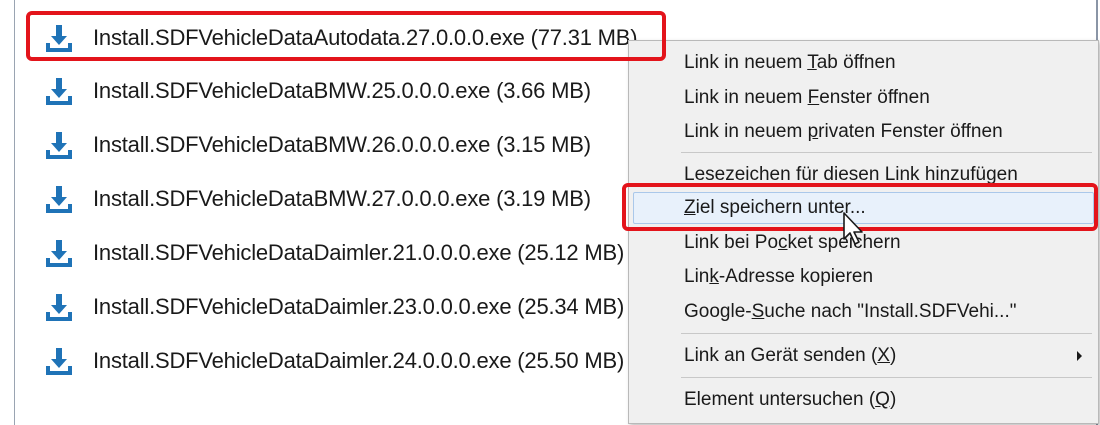 Image resolution: width=1100 pixels, height=425 pixels. I want to click on menu-item-label: Link-Adresse kopieren, so click(779, 276).